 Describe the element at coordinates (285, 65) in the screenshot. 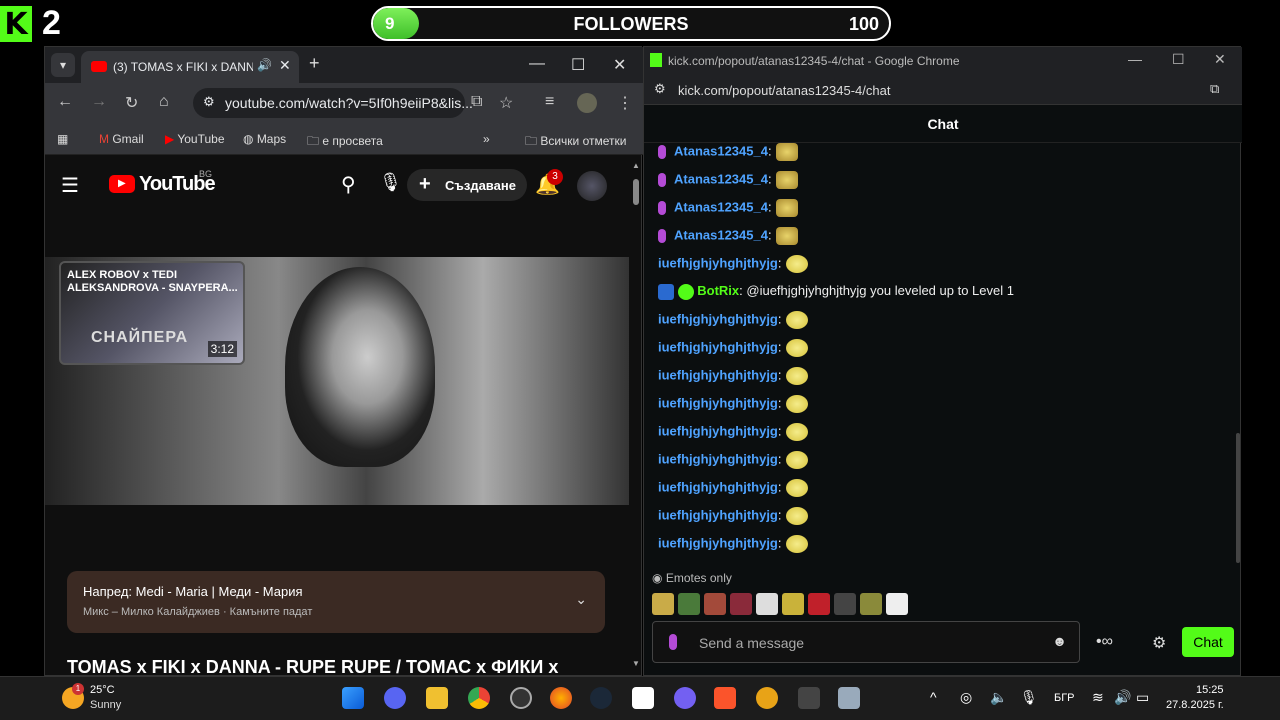

I see `tab-close-icon: ✕` at that location.